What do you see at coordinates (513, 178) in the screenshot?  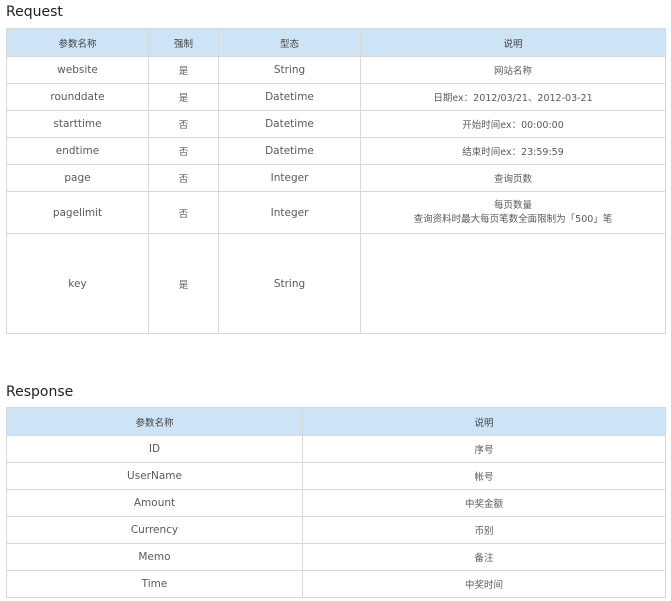 I see `description-cell: 查询页数` at bounding box center [513, 178].